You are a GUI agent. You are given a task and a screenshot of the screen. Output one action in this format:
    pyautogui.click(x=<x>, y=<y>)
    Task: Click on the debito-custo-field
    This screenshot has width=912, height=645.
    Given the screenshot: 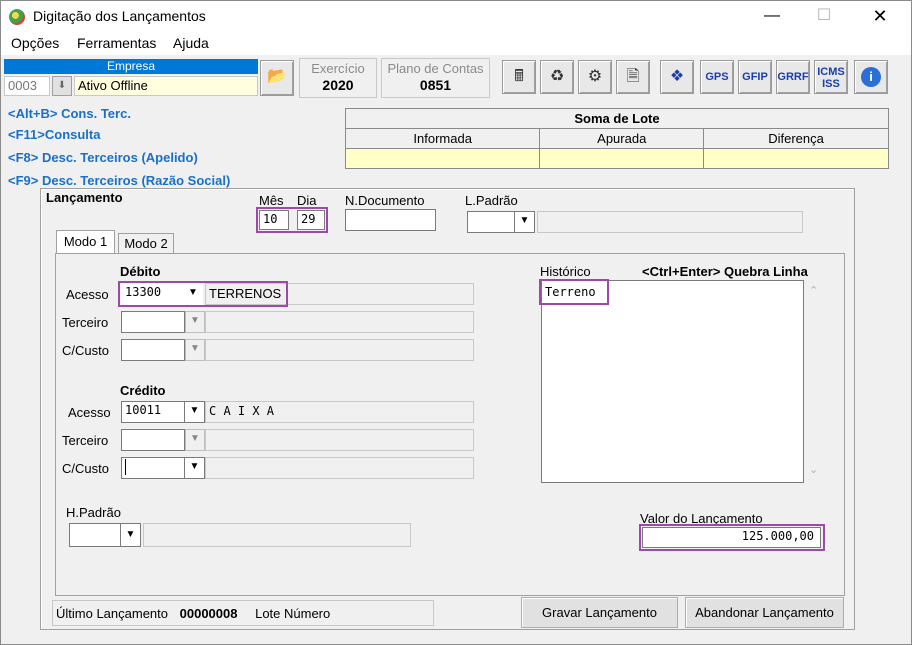 What is the action you would take?
    pyautogui.click(x=153, y=350)
    